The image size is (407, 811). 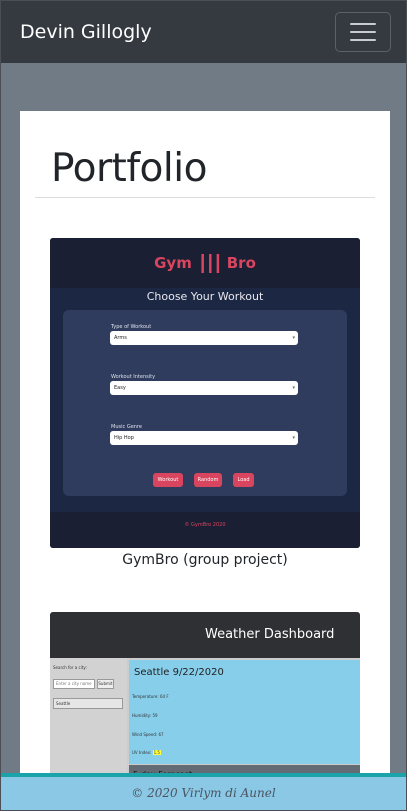 I want to click on hamburger-icon, so click(x=363, y=24).